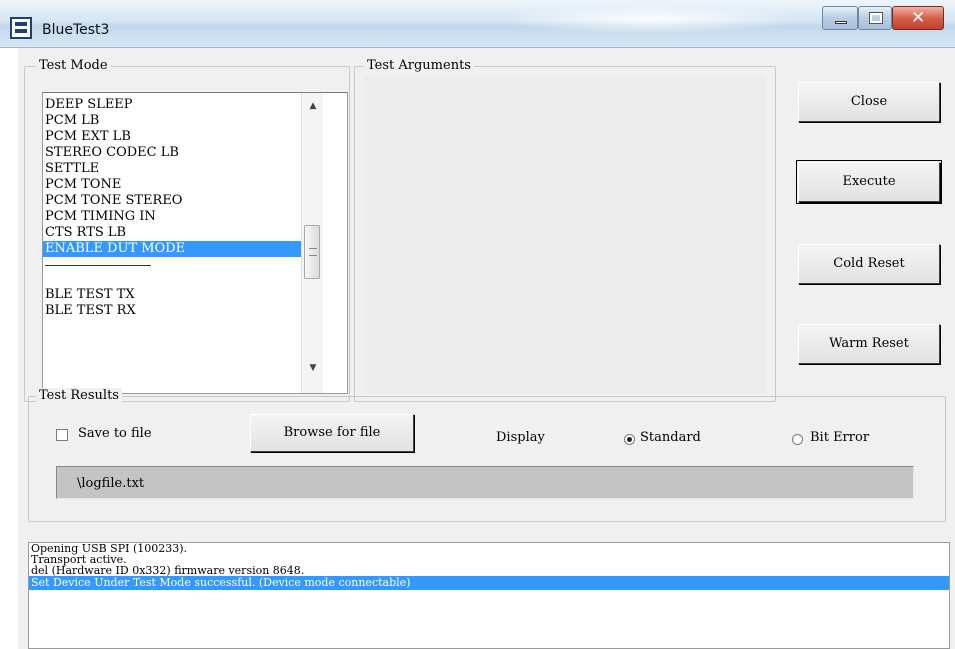 Image resolution: width=955 pixels, height=649 pixels. I want to click on app-icon, so click(21, 28).